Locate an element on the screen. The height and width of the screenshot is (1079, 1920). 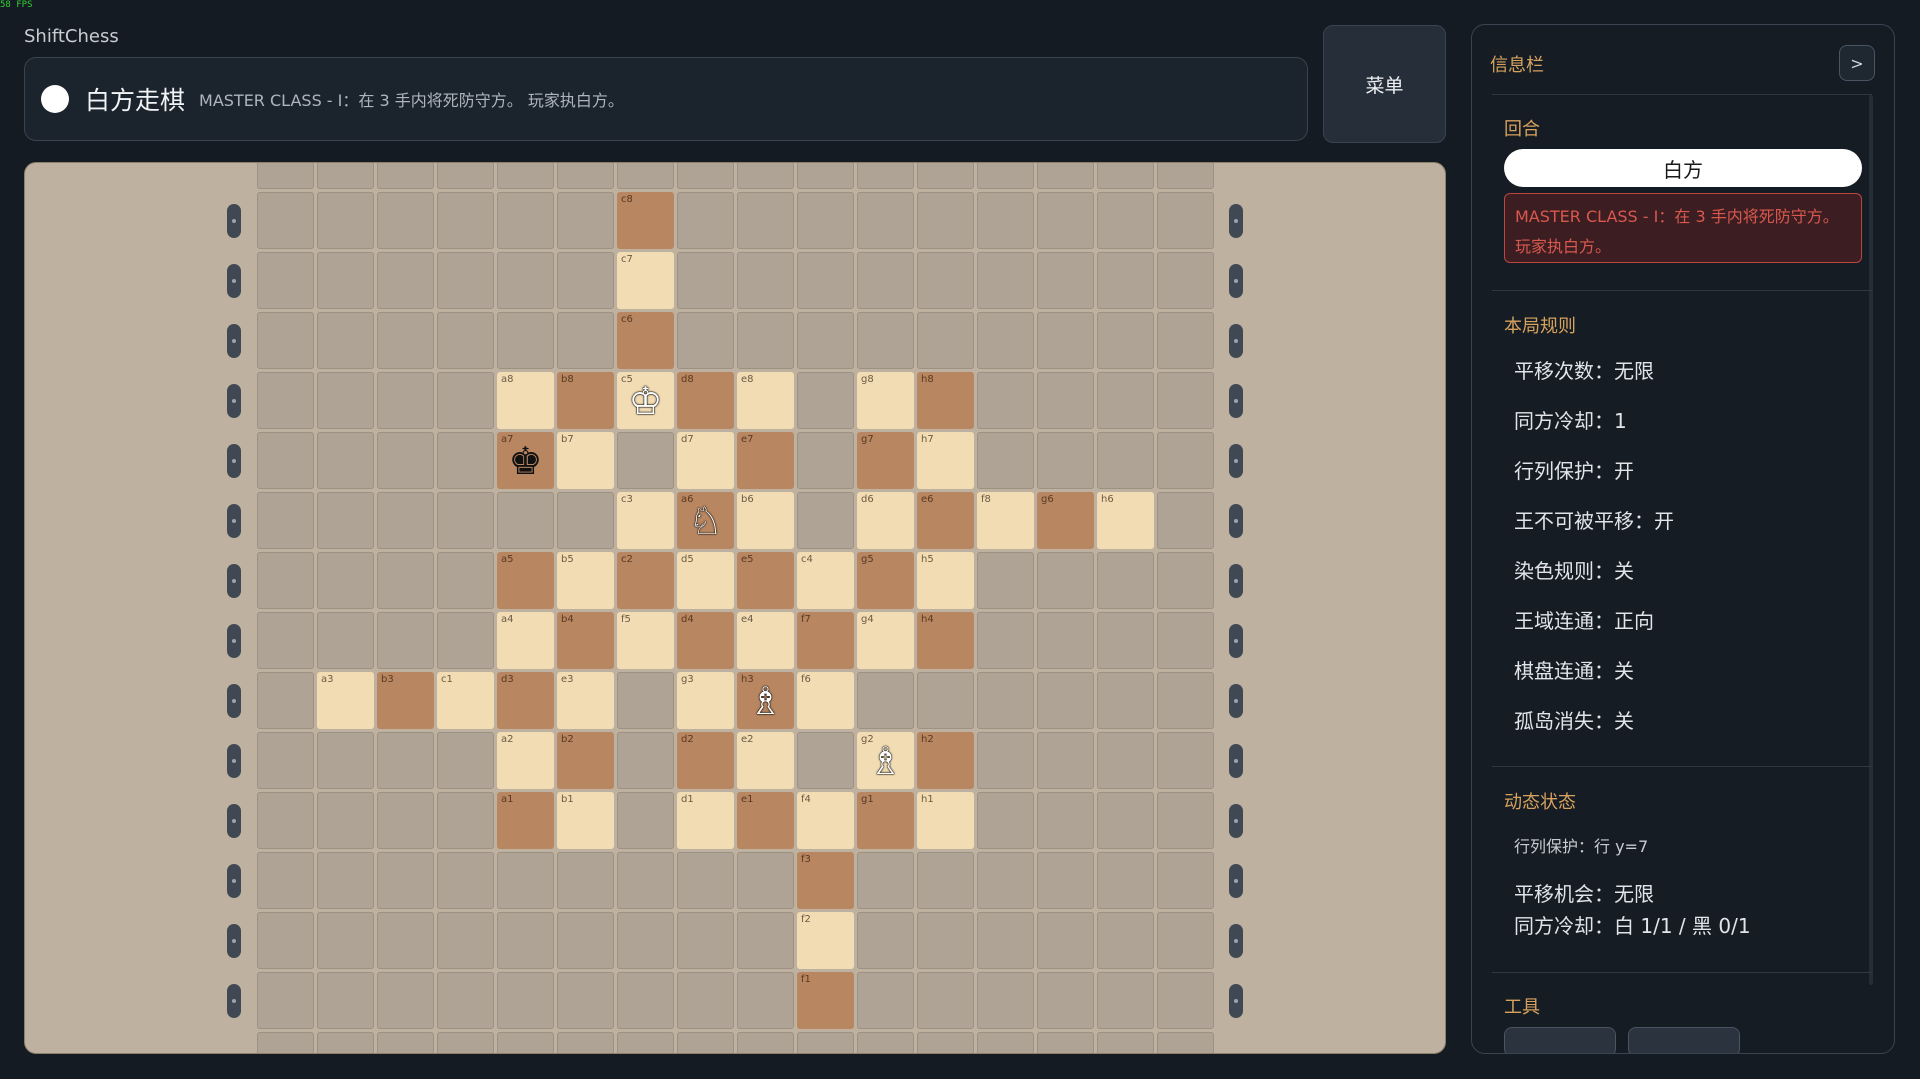
board-square: d1 is located at coordinates (705, 820).